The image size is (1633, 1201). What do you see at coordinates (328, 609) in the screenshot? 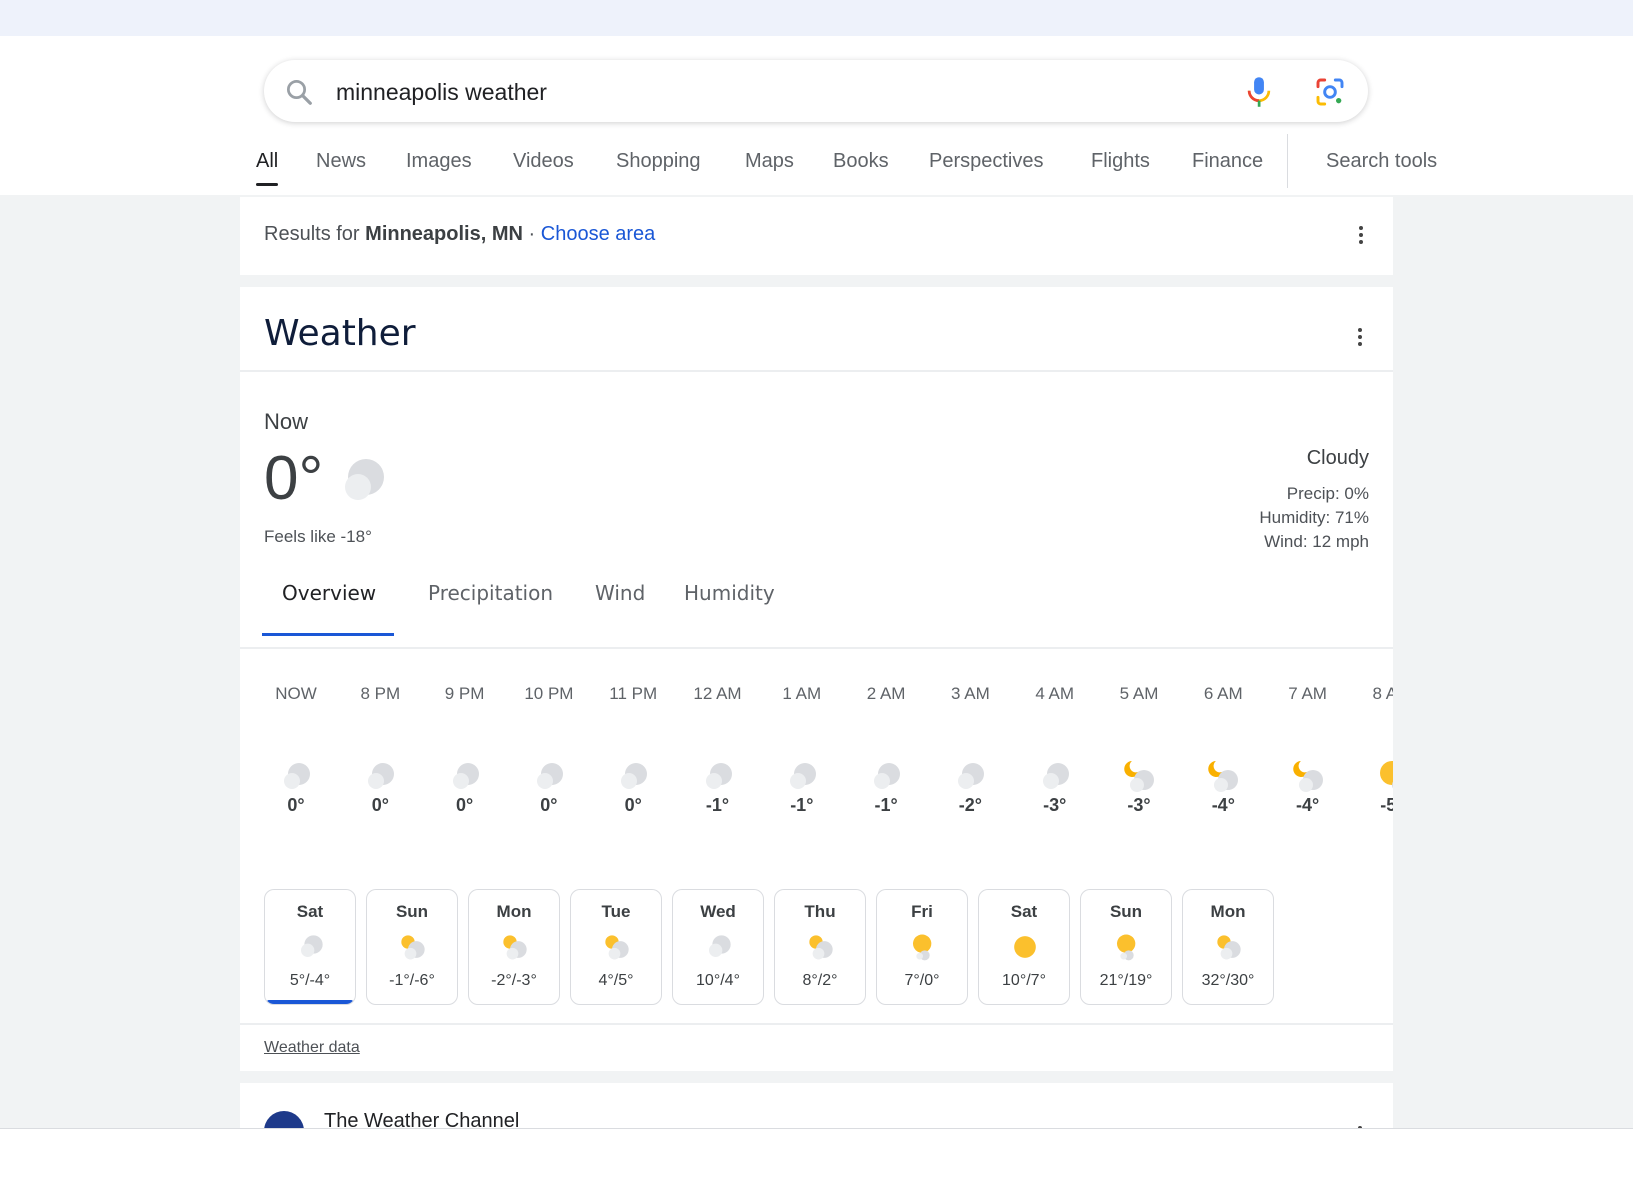
I see `tab-overview: Overview` at bounding box center [328, 609].